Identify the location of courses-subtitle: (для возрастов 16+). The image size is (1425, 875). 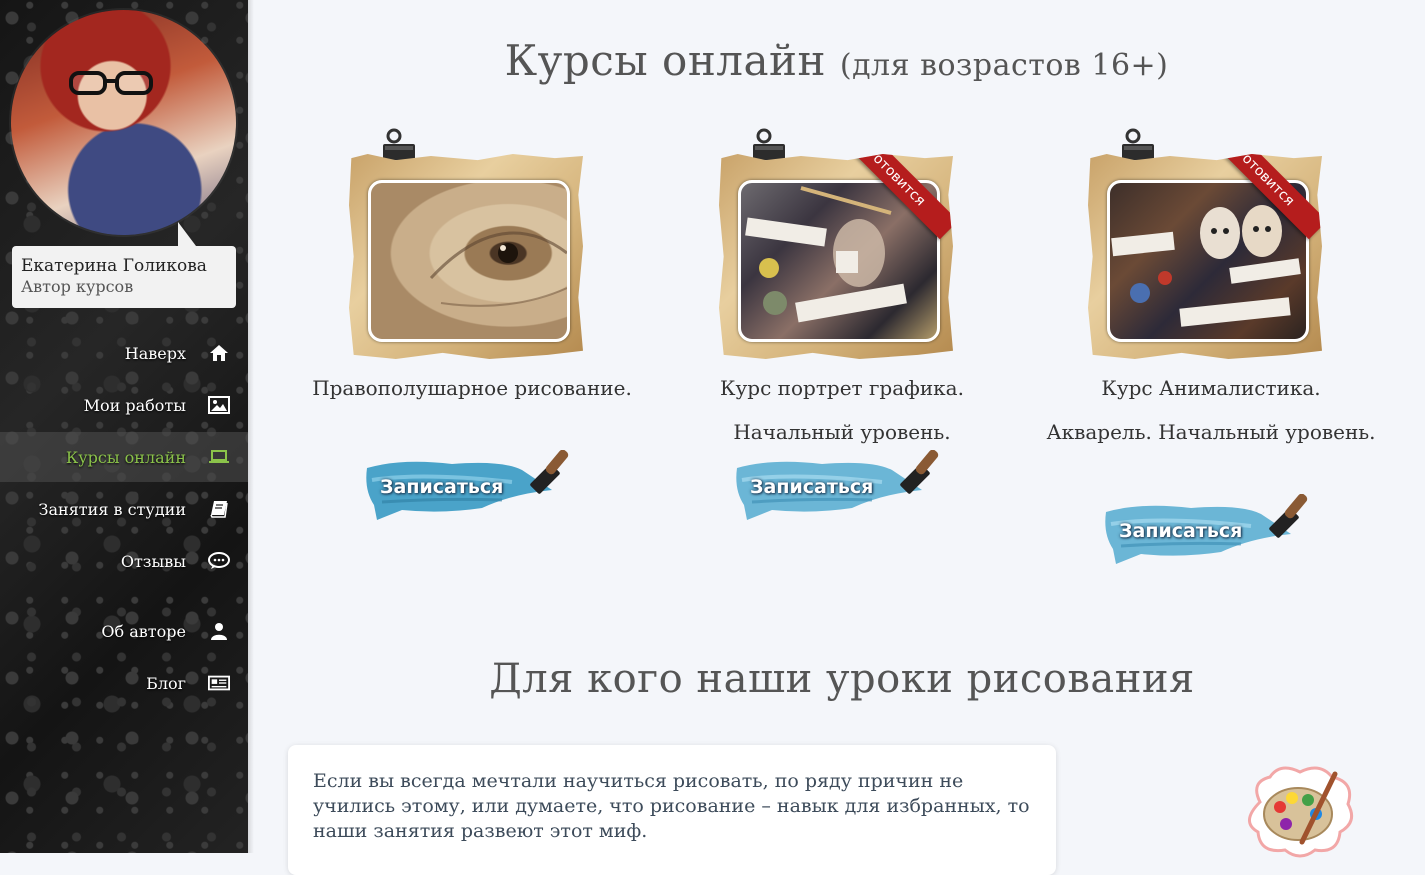
(1004, 65).